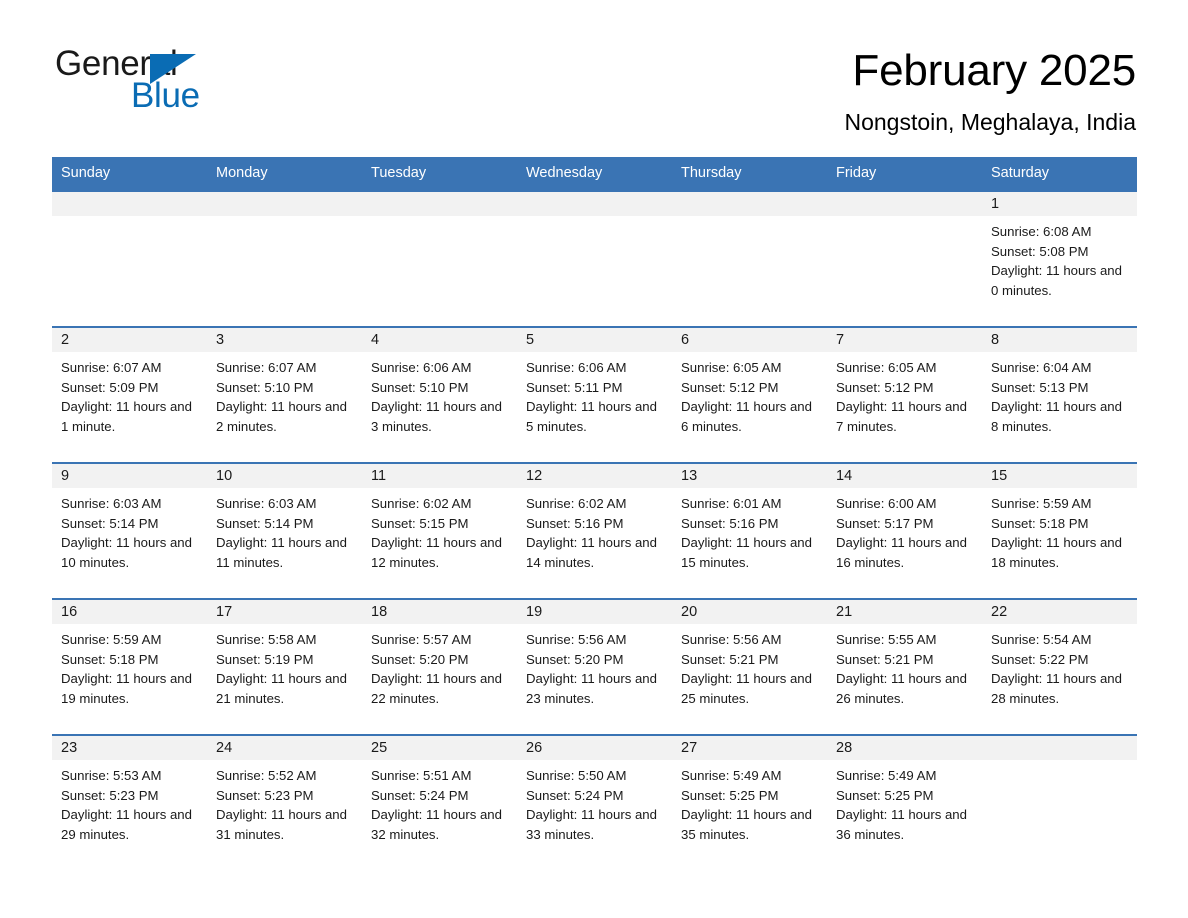  I want to click on day-number: 20, so click(689, 611).